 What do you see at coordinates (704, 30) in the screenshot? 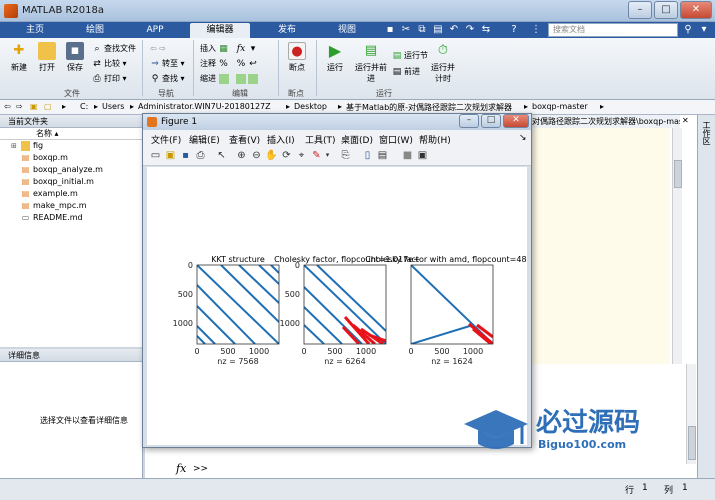
I see `expand-icon: ▾` at bounding box center [704, 30].